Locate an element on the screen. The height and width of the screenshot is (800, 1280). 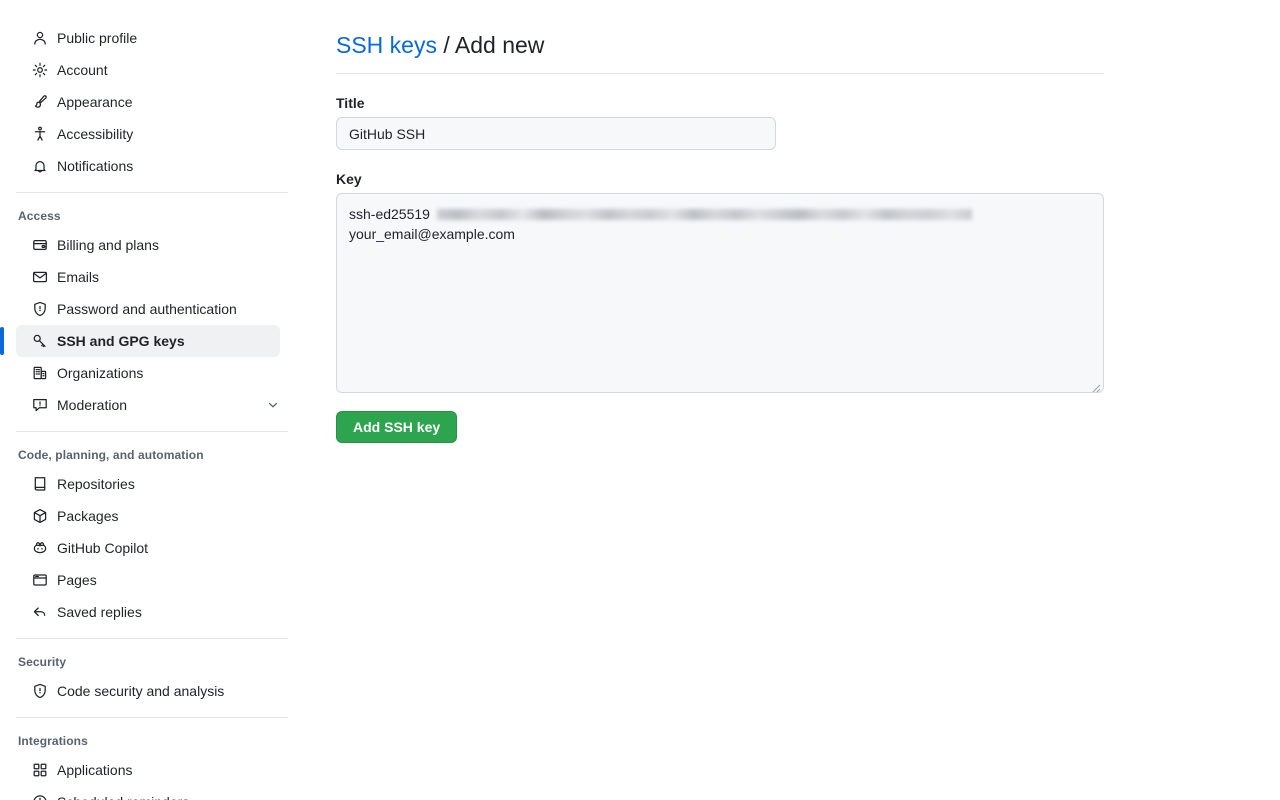
sidebar-item-emails: Emails is located at coordinates (148, 277).